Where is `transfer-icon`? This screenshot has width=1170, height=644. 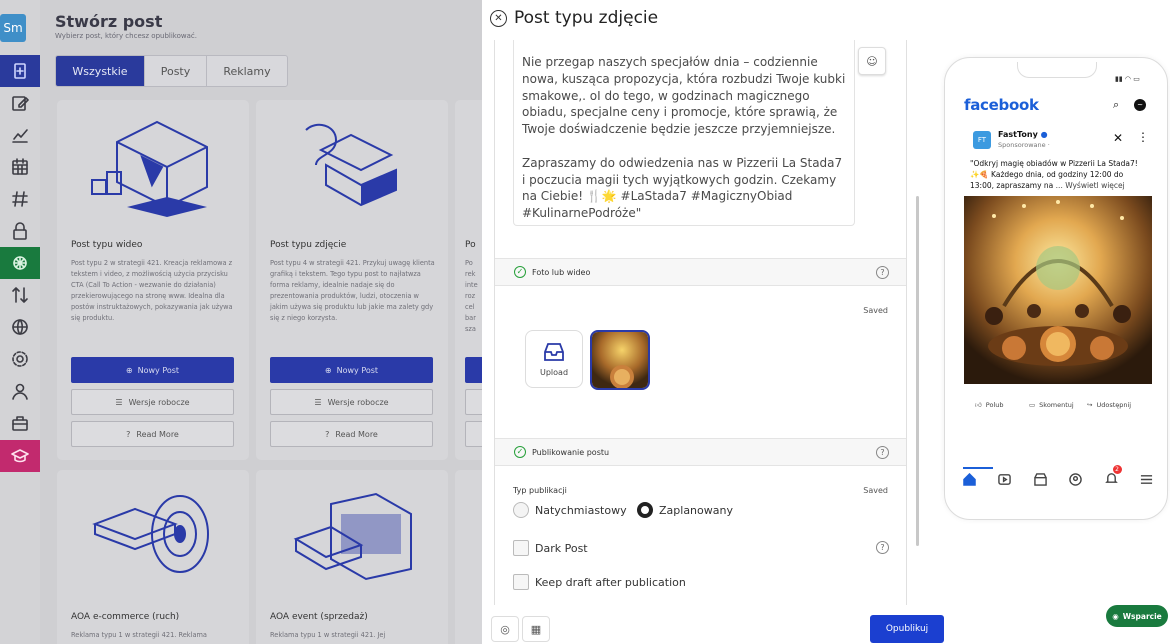
transfer-icon is located at coordinates (20, 295).